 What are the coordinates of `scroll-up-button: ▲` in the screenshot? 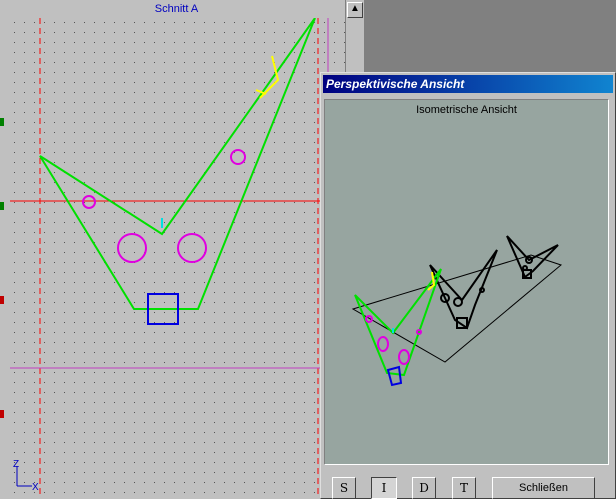 It's located at (355, 10).